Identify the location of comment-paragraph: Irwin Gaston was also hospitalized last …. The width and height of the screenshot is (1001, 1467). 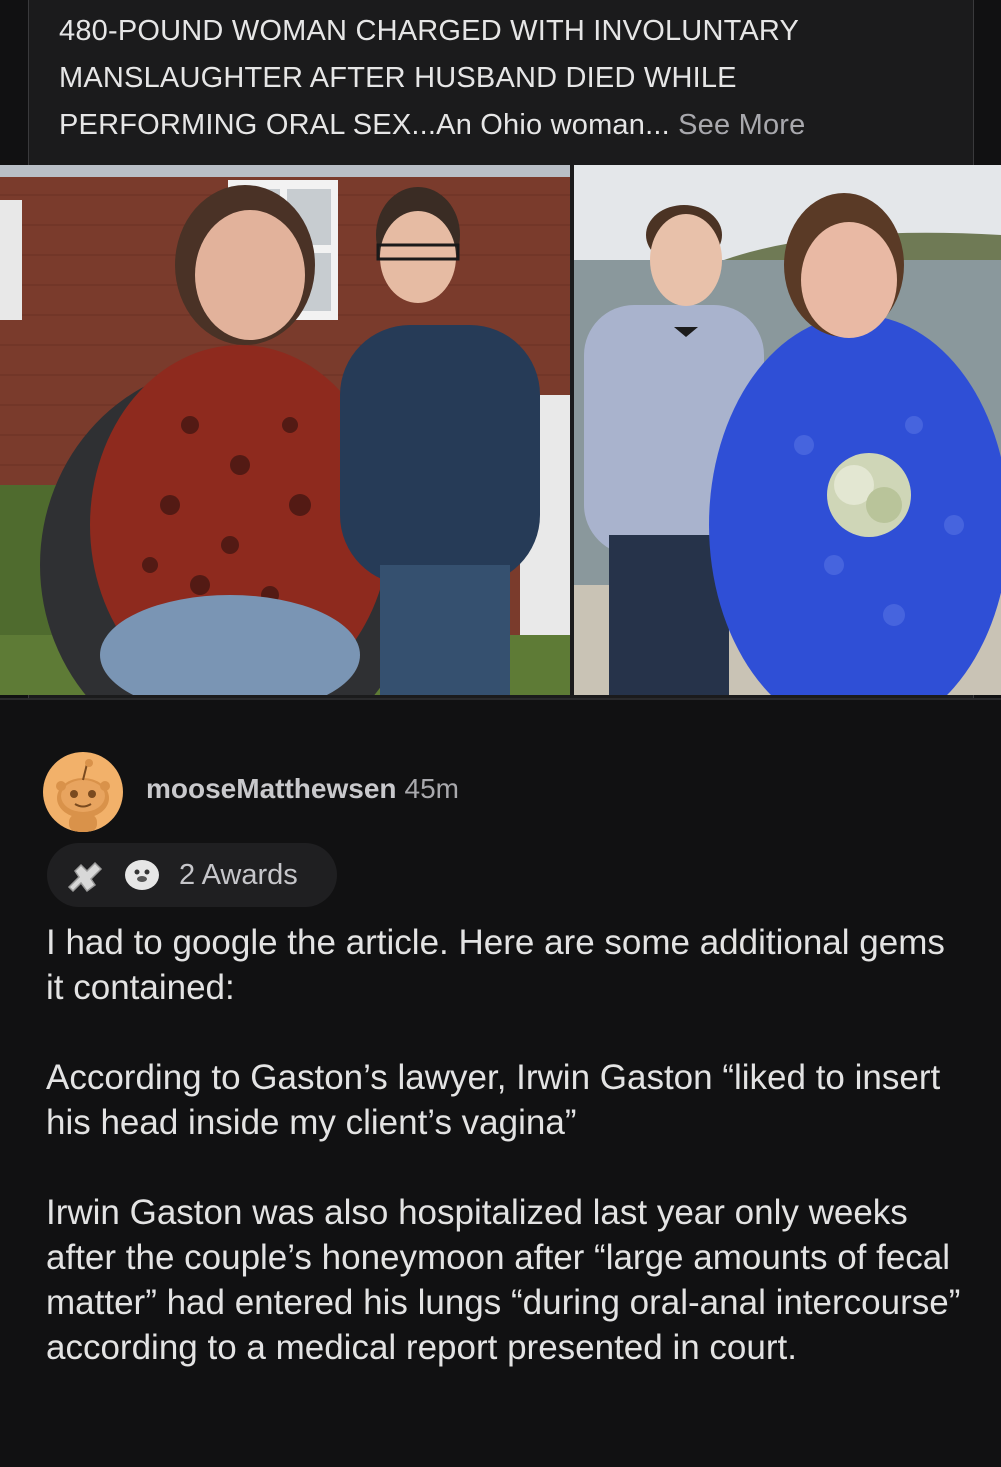
(503, 1280).